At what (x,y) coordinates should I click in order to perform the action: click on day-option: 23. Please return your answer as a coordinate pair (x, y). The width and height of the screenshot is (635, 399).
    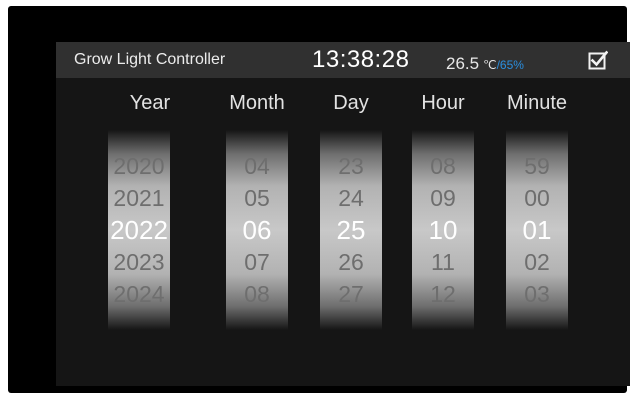
    Looking at the image, I should click on (351, 166).